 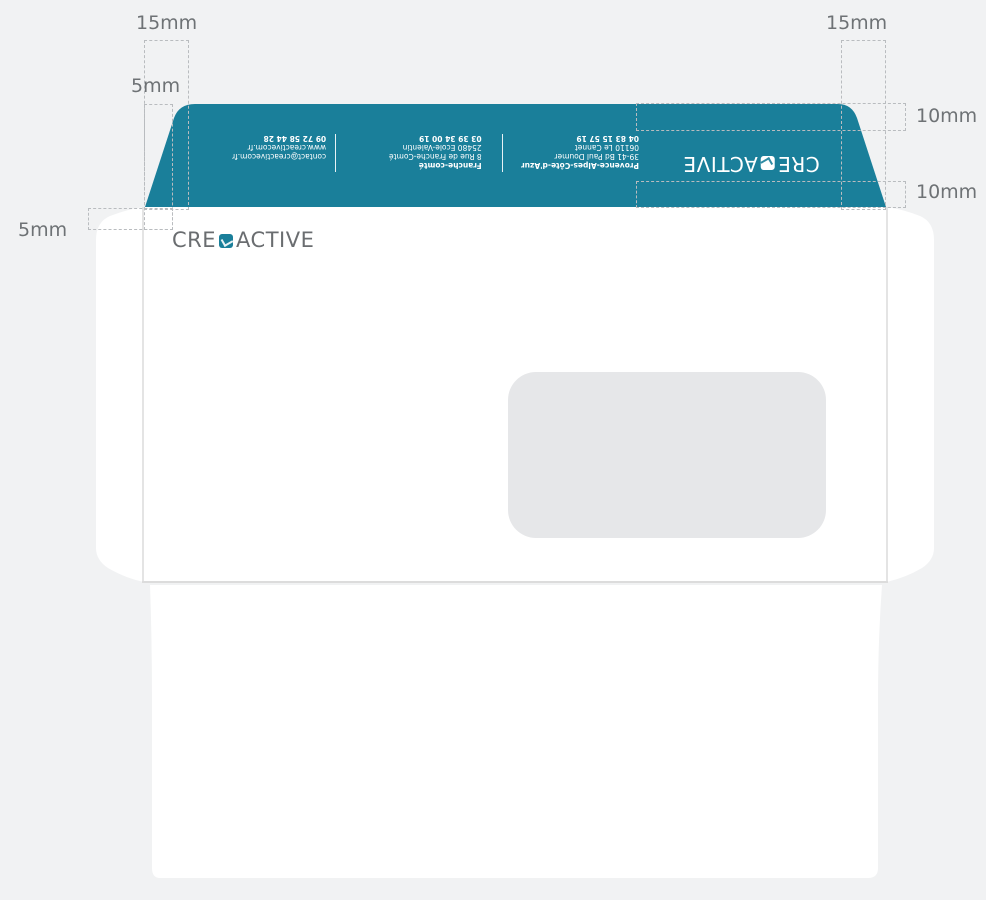 What do you see at coordinates (450, 138) in the screenshot?
I see `office-fc-phone: 03 39 34 00 19` at bounding box center [450, 138].